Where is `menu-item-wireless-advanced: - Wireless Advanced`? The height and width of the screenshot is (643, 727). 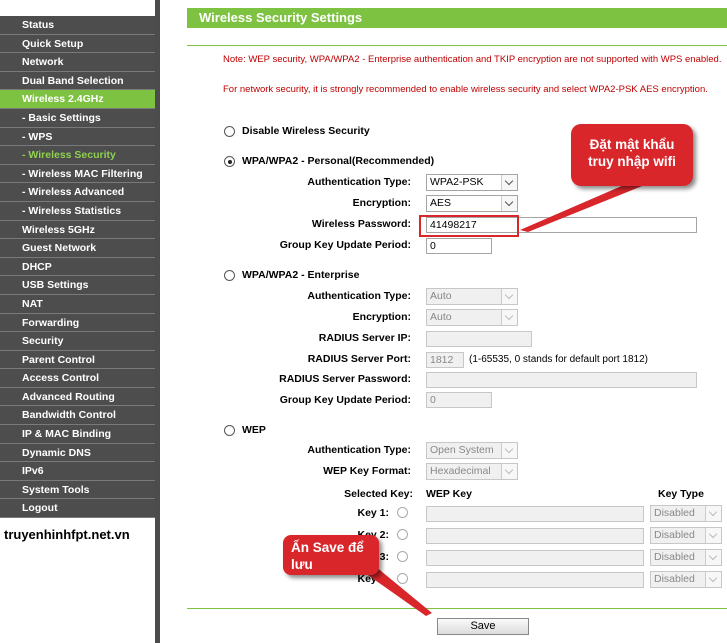
menu-item-wireless-advanced: - Wireless Advanced is located at coordinates (77, 192).